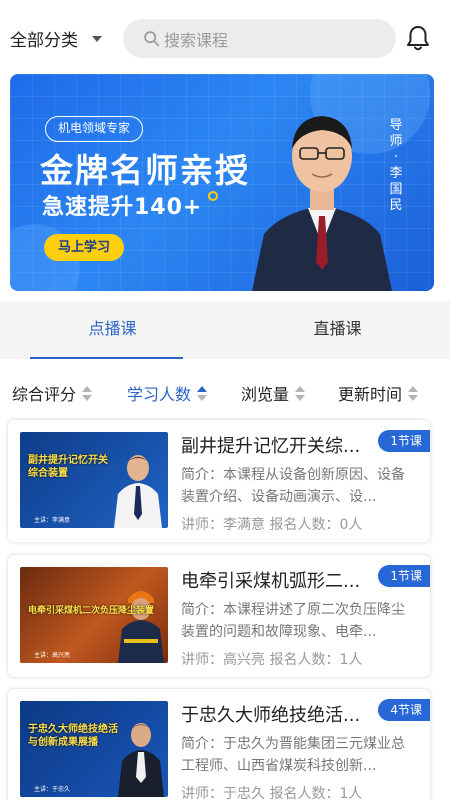 Image resolution: width=450 pixels, height=800 pixels. I want to click on sort-learners: 学习人数, so click(167, 393).